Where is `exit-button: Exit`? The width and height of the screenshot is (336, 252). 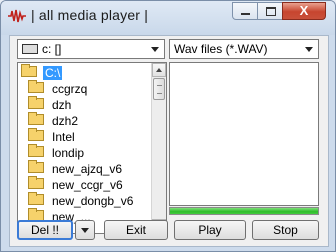 exit-button: Exit is located at coordinates (136, 230).